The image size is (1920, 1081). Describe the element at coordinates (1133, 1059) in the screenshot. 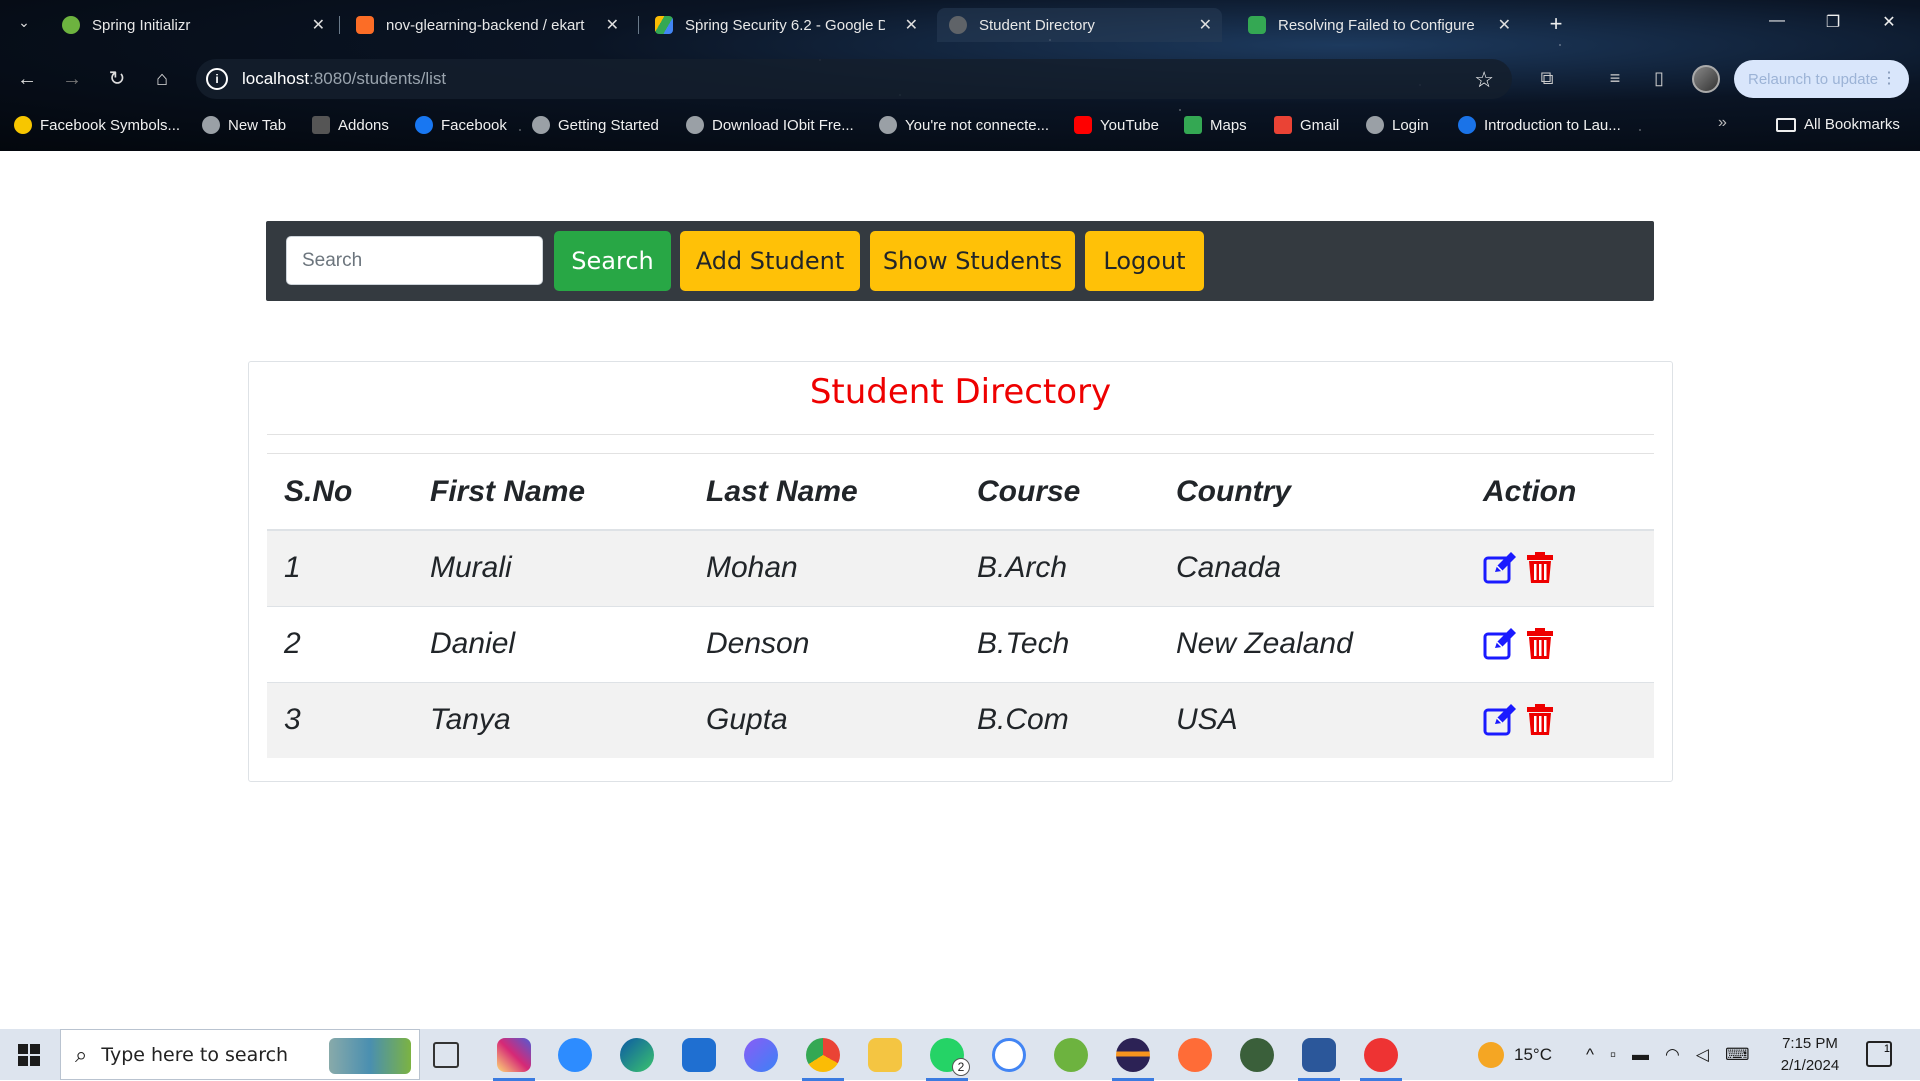

I see `eclipse-icon` at that location.